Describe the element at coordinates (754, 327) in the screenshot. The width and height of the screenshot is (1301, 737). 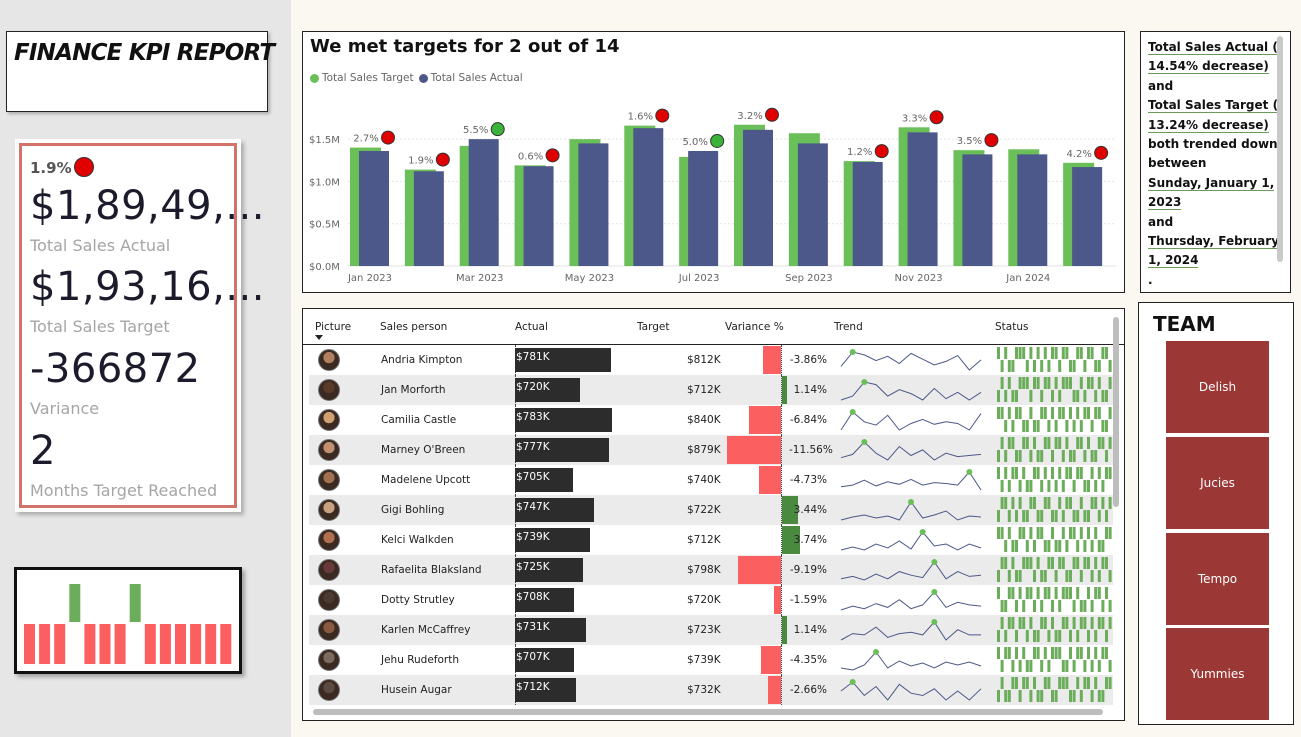
I see `column-header-variance: Variance %` at that location.